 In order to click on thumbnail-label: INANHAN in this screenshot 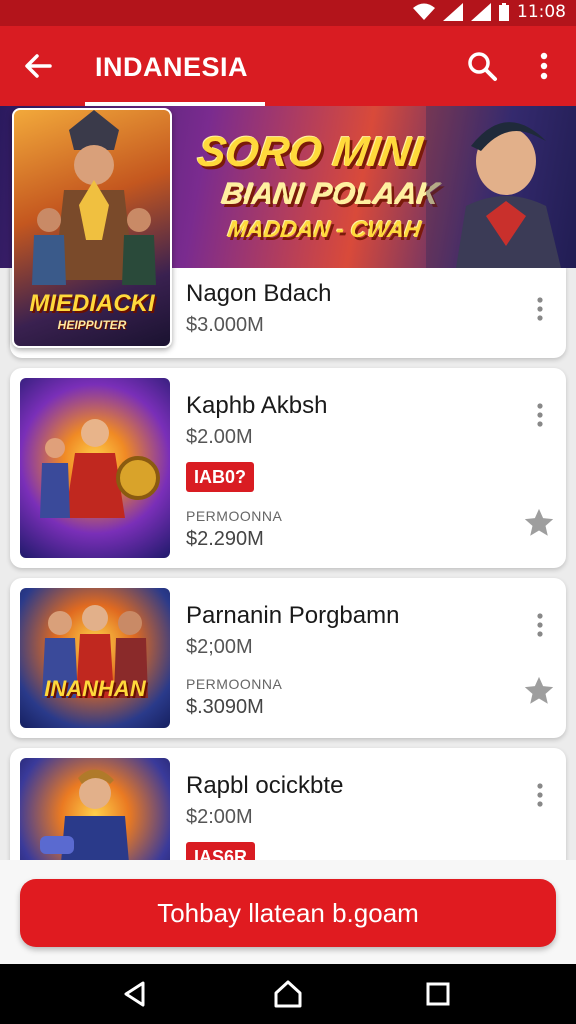, I will do `click(95, 688)`.